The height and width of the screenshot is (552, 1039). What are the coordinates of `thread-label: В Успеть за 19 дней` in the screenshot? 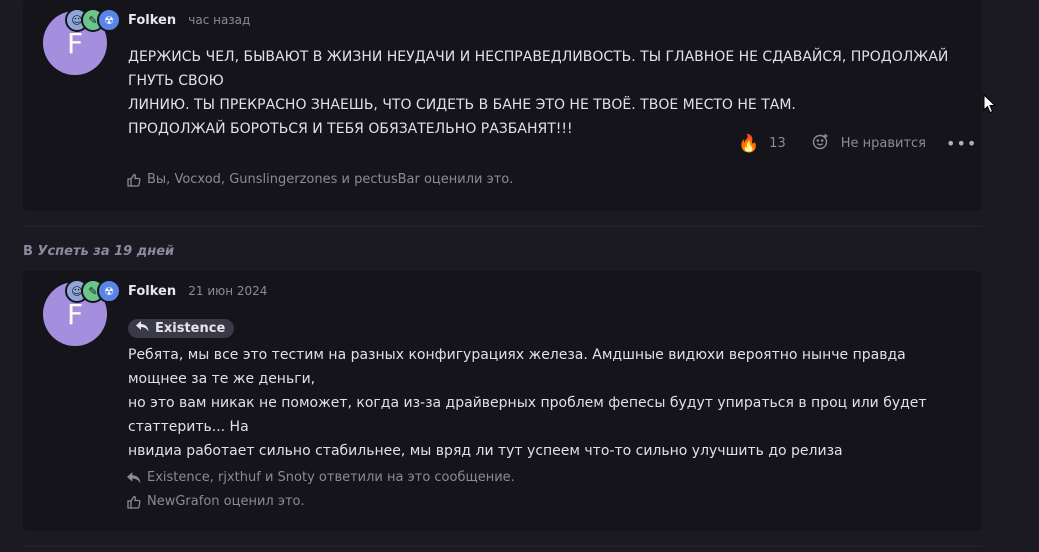 It's located at (98, 251).